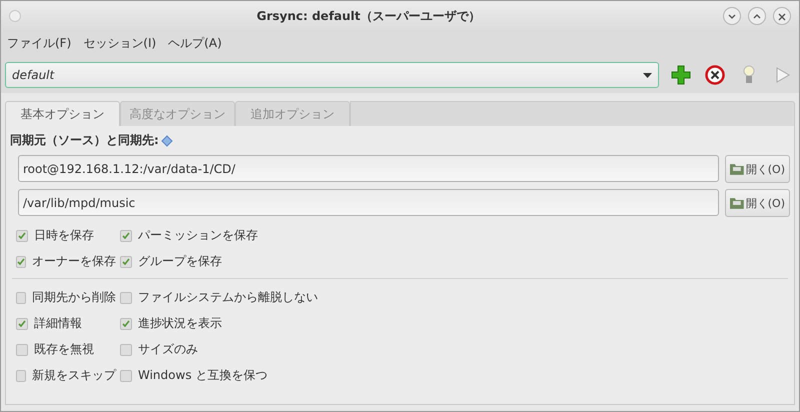 The width and height of the screenshot is (800, 412). I want to click on close-button, so click(782, 16).